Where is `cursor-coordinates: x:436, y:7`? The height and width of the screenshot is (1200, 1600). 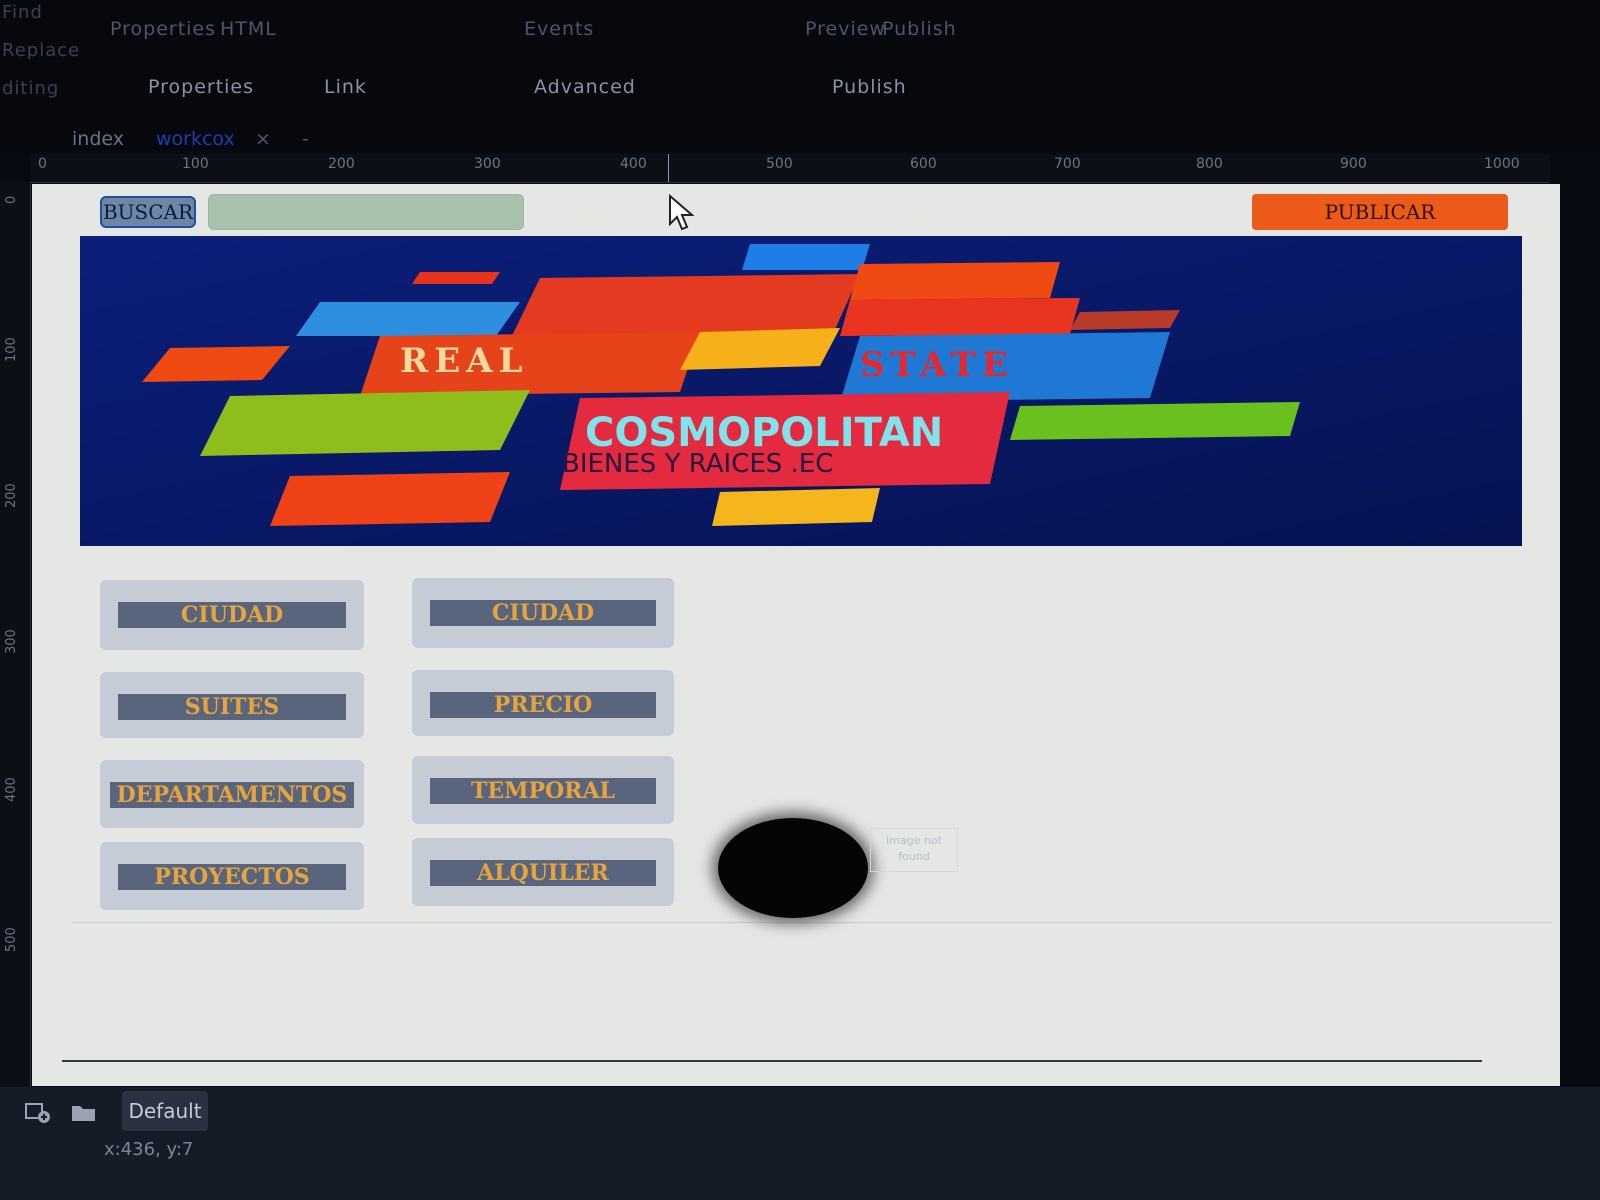 cursor-coordinates: x:436, y:7 is located at coordinates (149, 1149).